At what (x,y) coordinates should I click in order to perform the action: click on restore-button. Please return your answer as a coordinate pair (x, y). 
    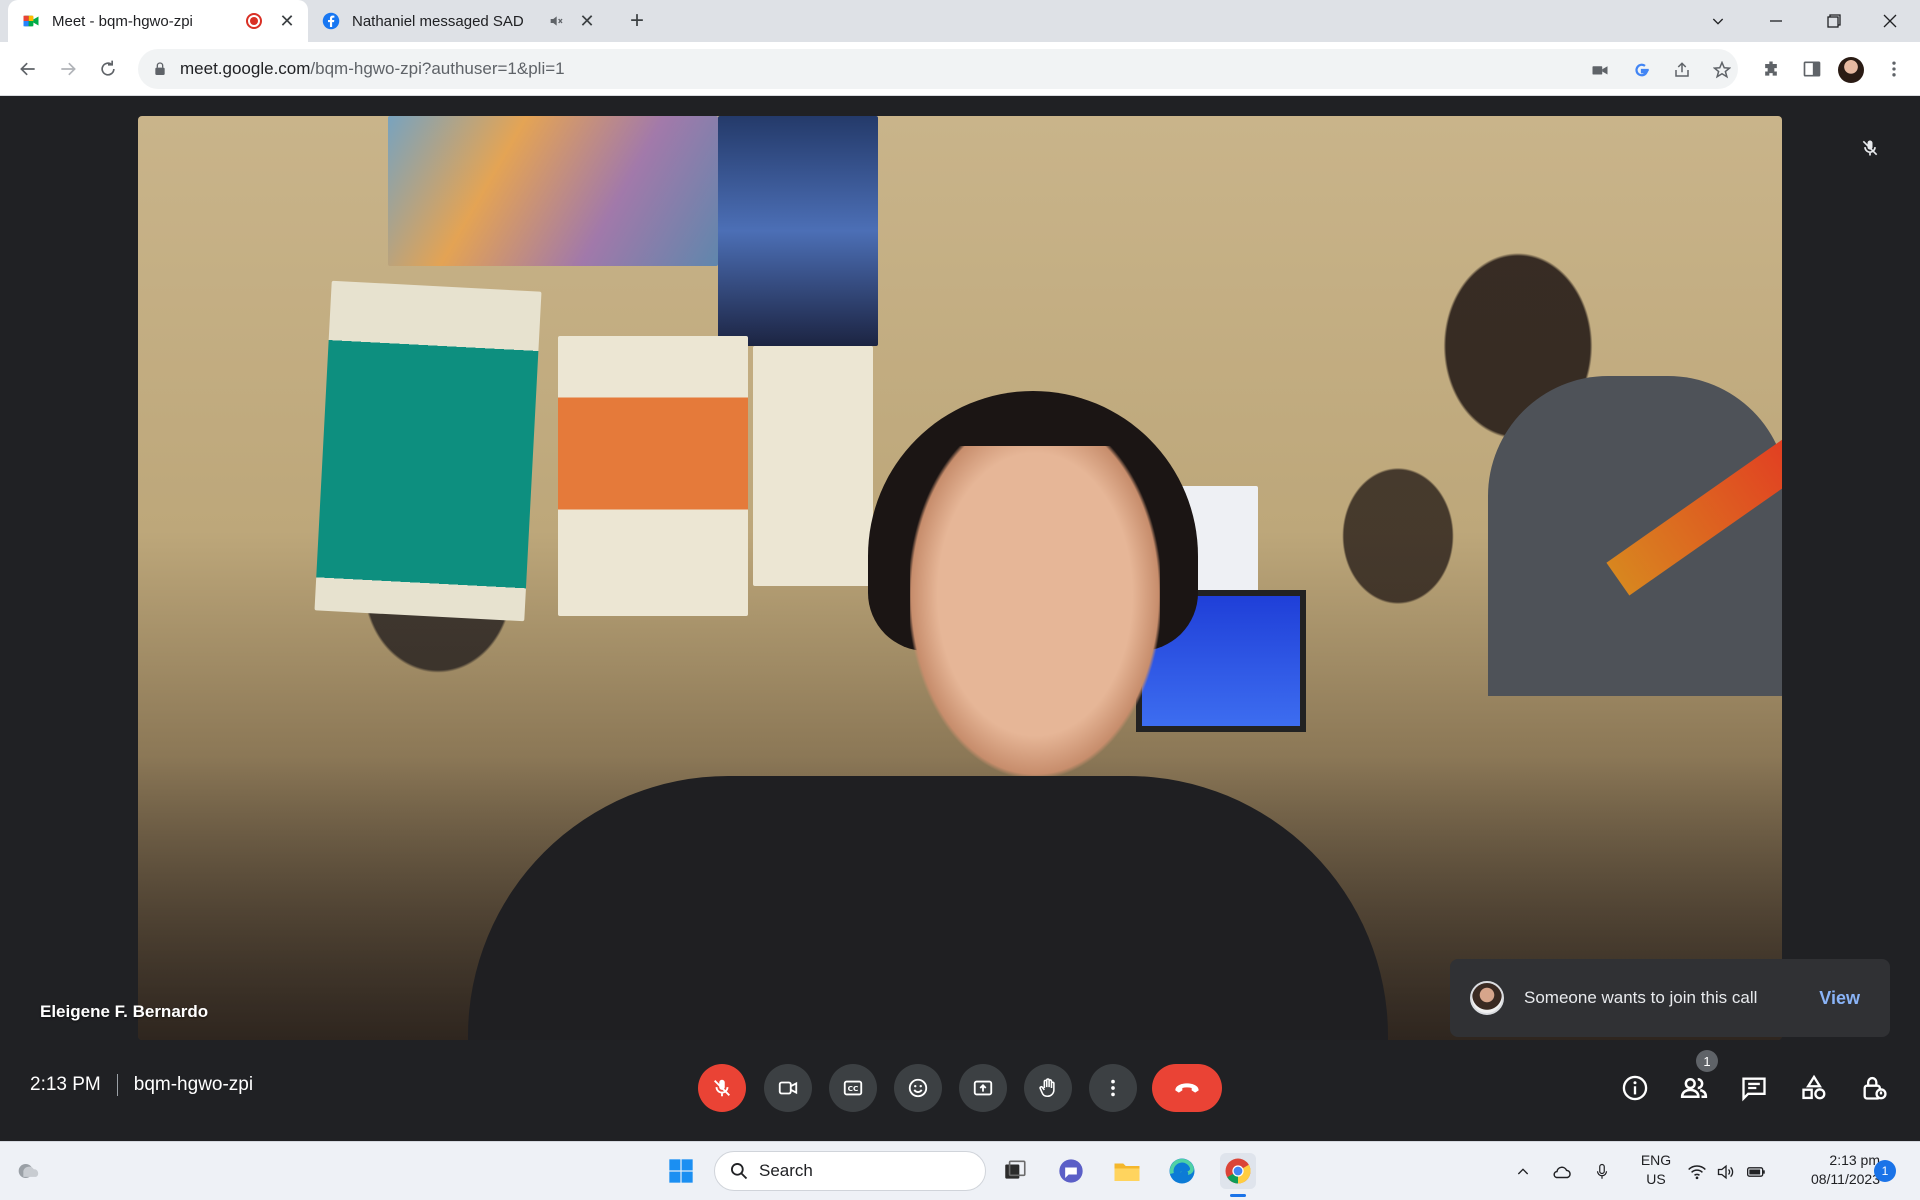
    Looking at the image, I should click on (1834, 21).